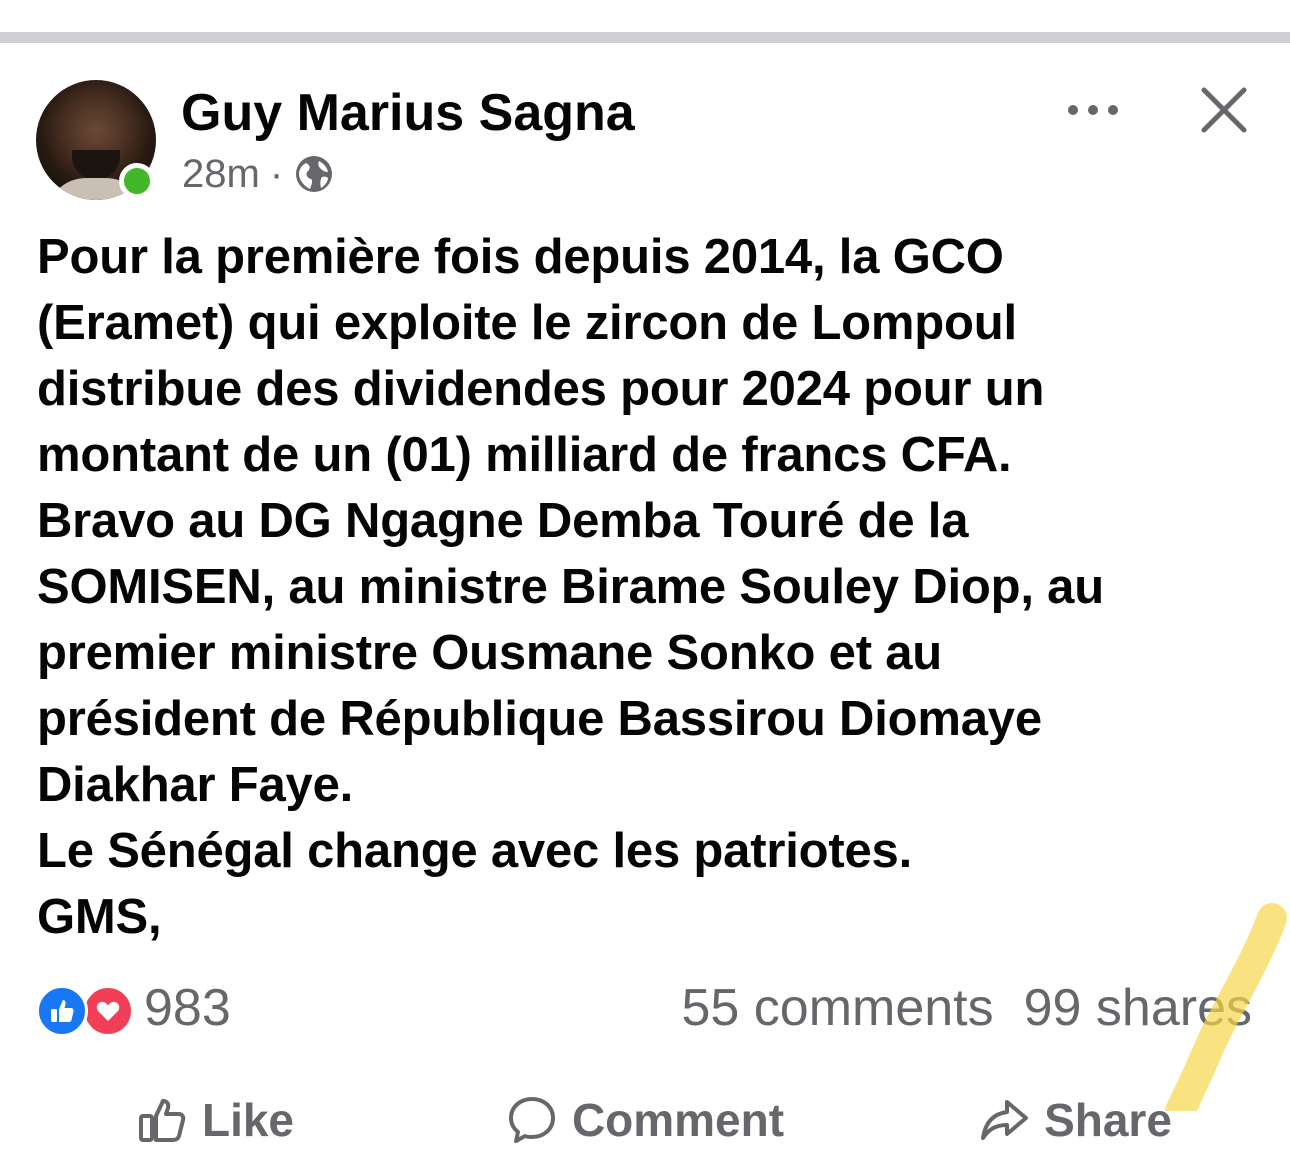 This screenshot has height=1160, width=1290. What do you see at coordinates (137, 181) in the screenshot?
I see `online-status-dot` at bounding box center [137, 181].